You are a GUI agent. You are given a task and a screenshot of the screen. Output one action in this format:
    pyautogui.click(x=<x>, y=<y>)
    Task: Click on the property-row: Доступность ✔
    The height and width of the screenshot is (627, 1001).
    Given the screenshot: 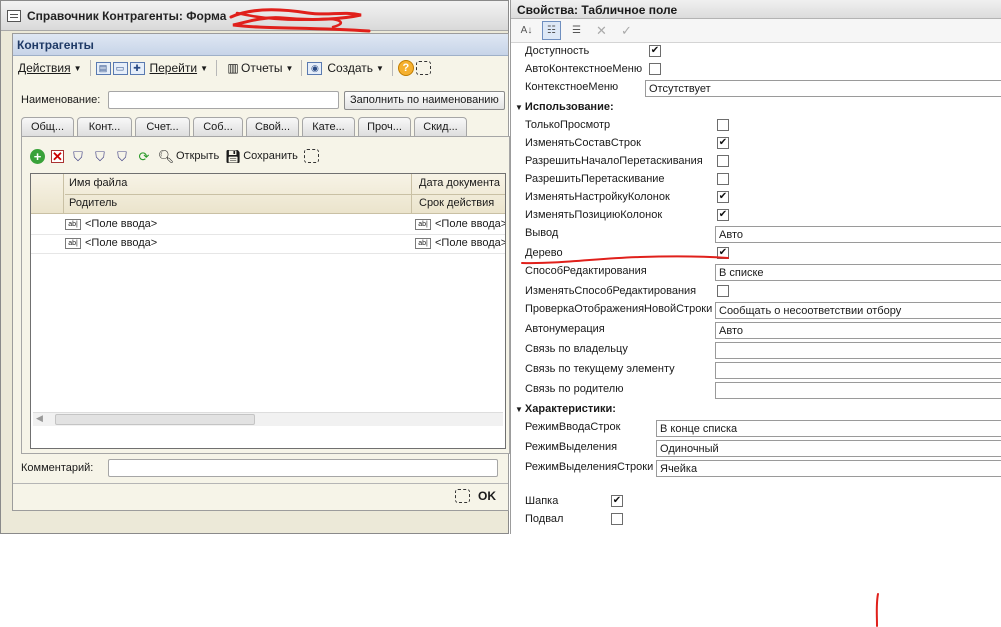 What is the action you would take?
    pyautogui.click(x=756, y=52)
    